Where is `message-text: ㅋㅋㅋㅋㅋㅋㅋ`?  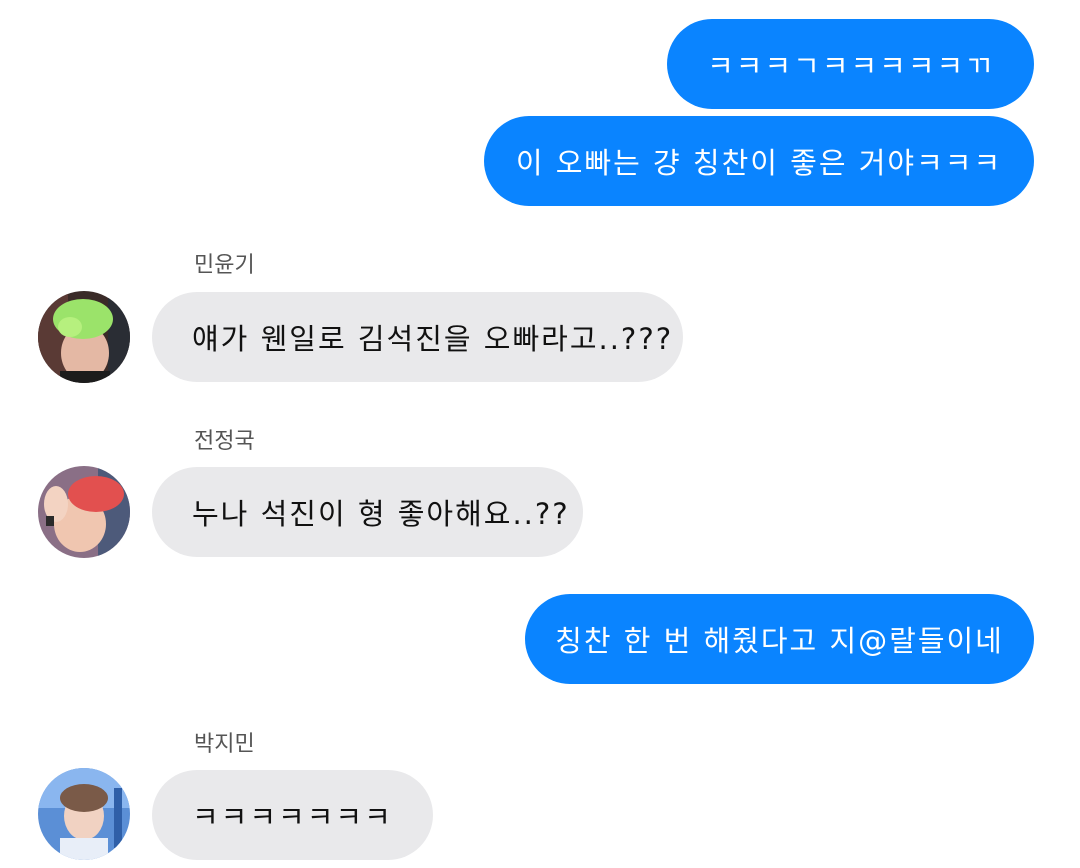 message-text: ㅋㅋㅋㅋㅋㅋㅋ is located at coordinates (292, 817).